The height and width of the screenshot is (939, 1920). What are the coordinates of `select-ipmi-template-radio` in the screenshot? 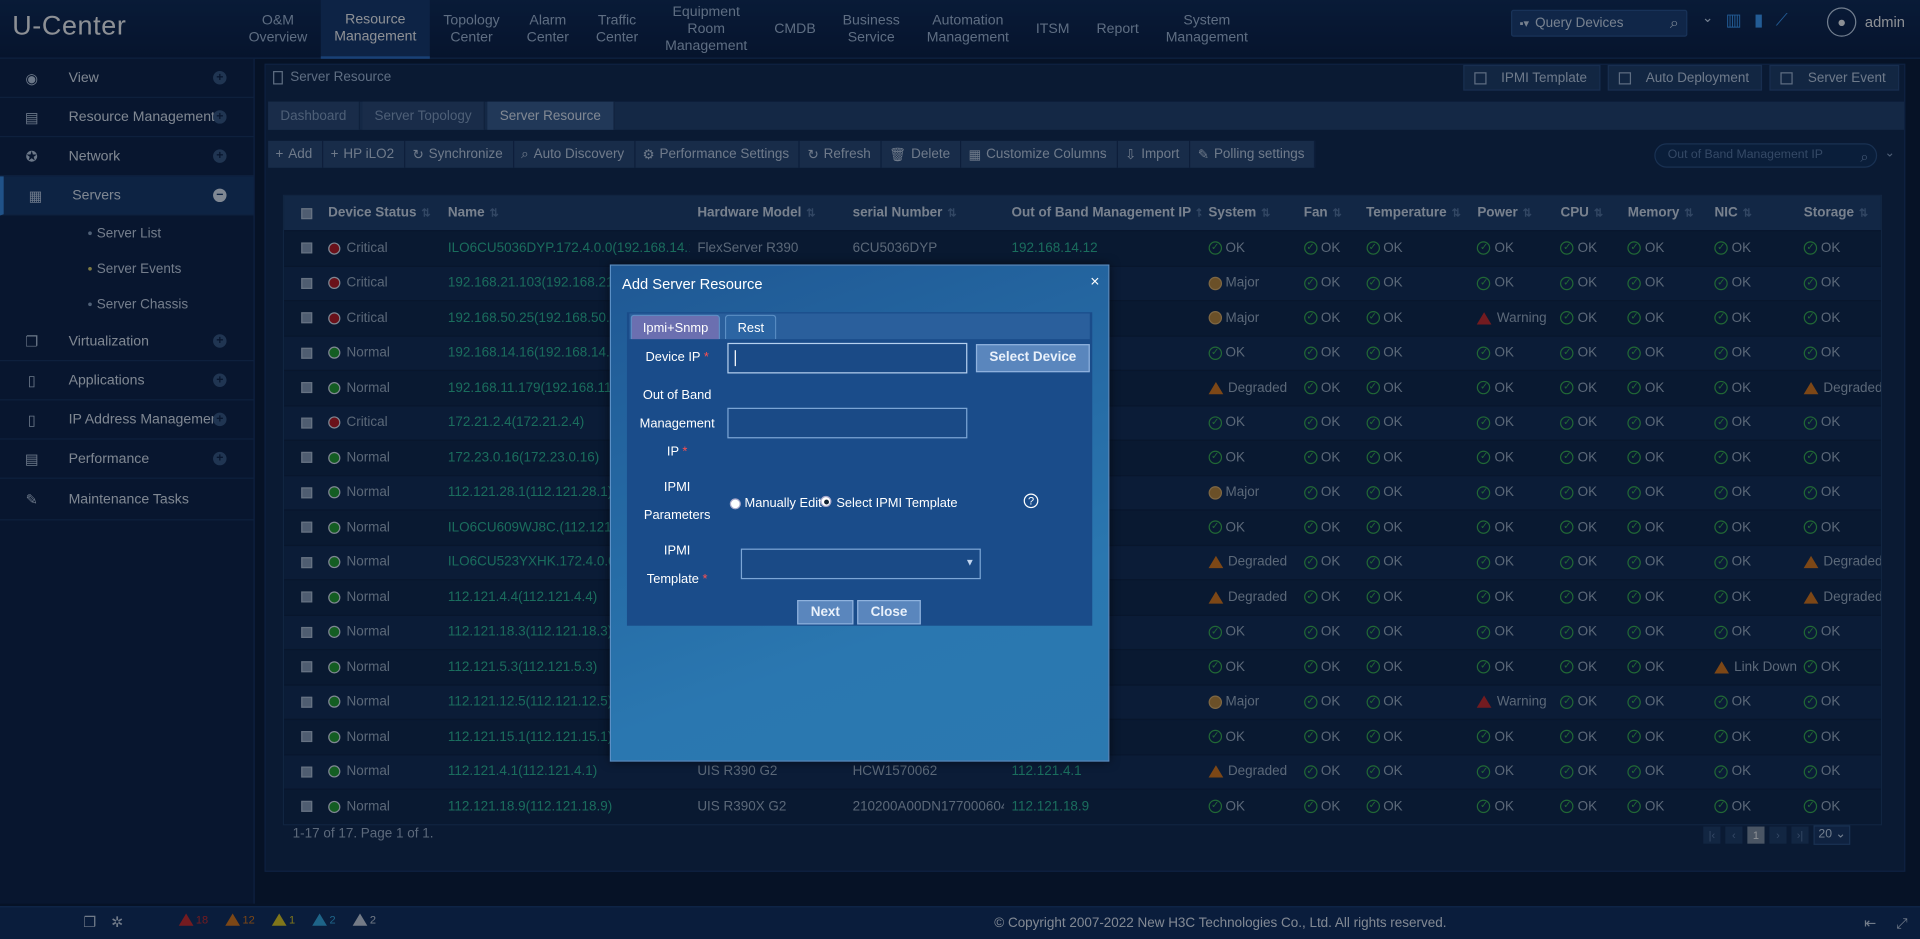 It's located at (826, 501).